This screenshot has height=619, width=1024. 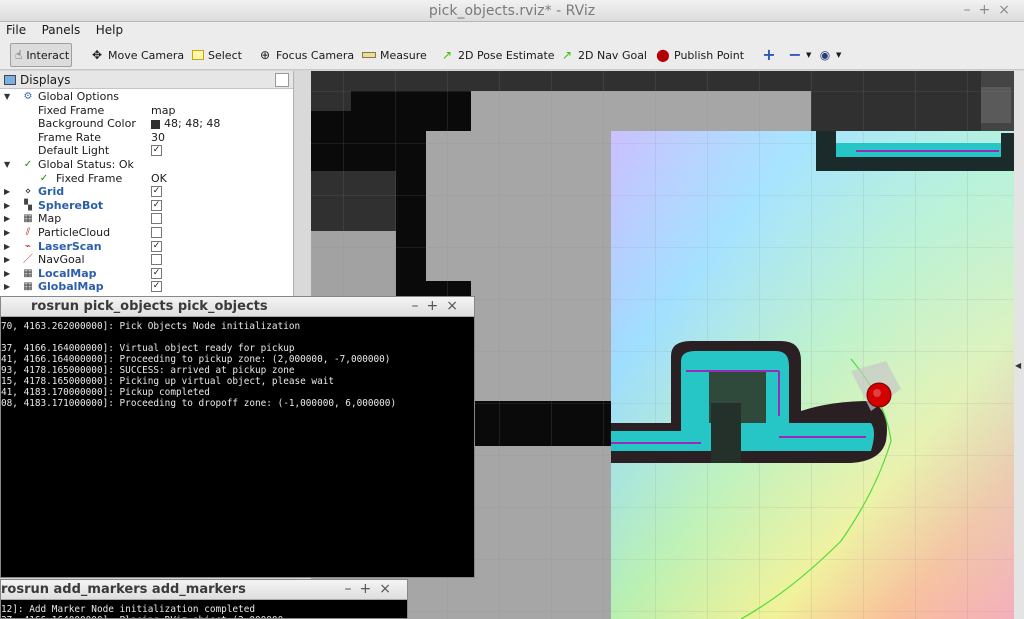 I want to click on interact-tool-button: ☝ Interact, so click(x=41, y=55).